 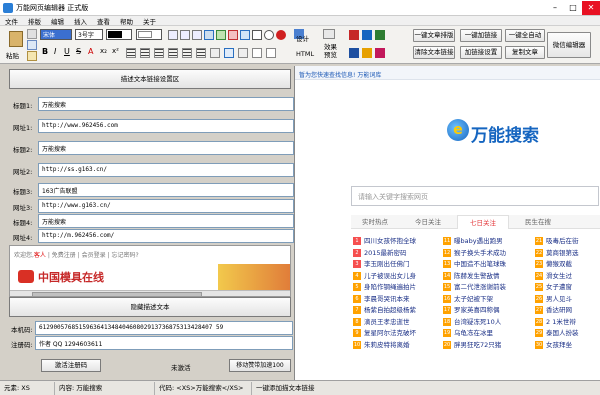 I want to click on flash-icon, so click(x=233, y=35).